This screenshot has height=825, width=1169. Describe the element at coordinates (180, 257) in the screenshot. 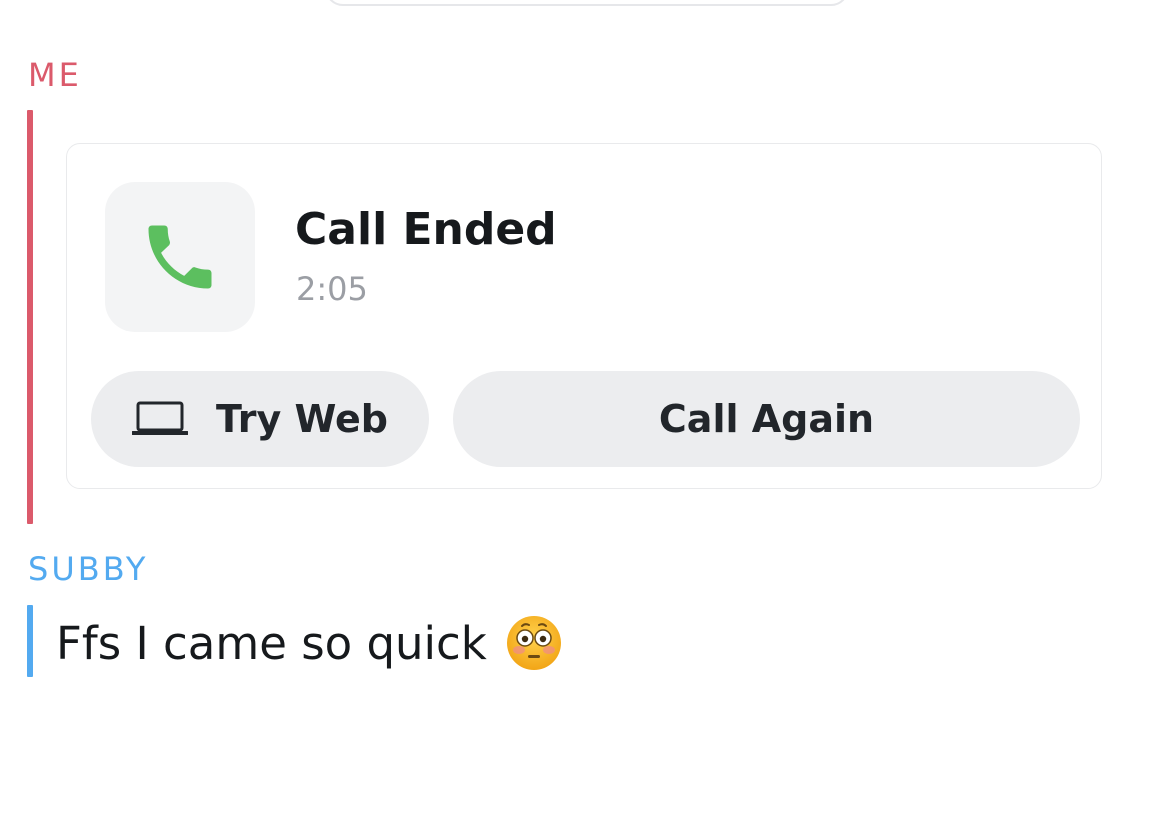

I see `phone-icon` at that location.